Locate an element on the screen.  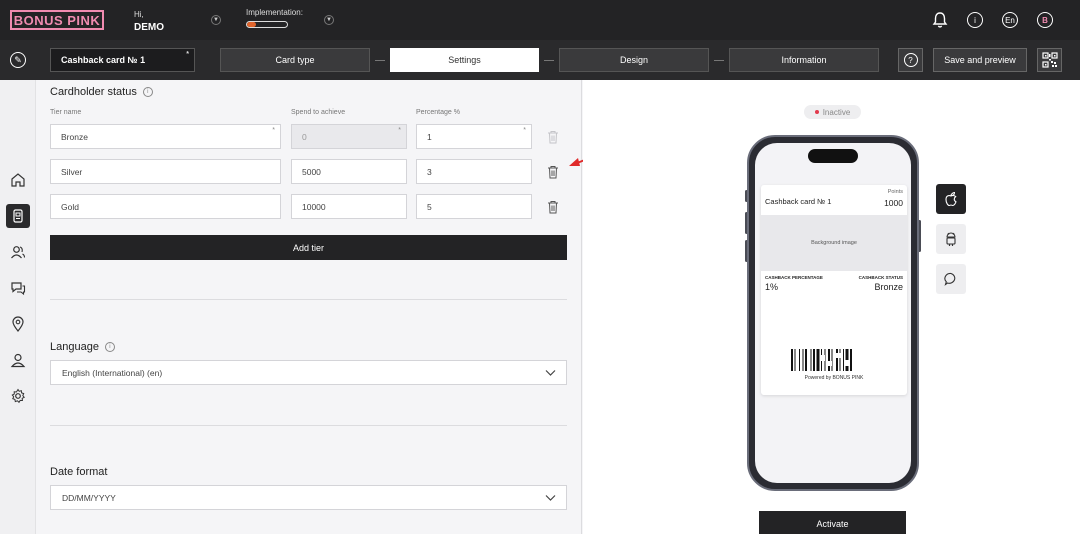
status-dot-icon is located at coordinates (816, 112).